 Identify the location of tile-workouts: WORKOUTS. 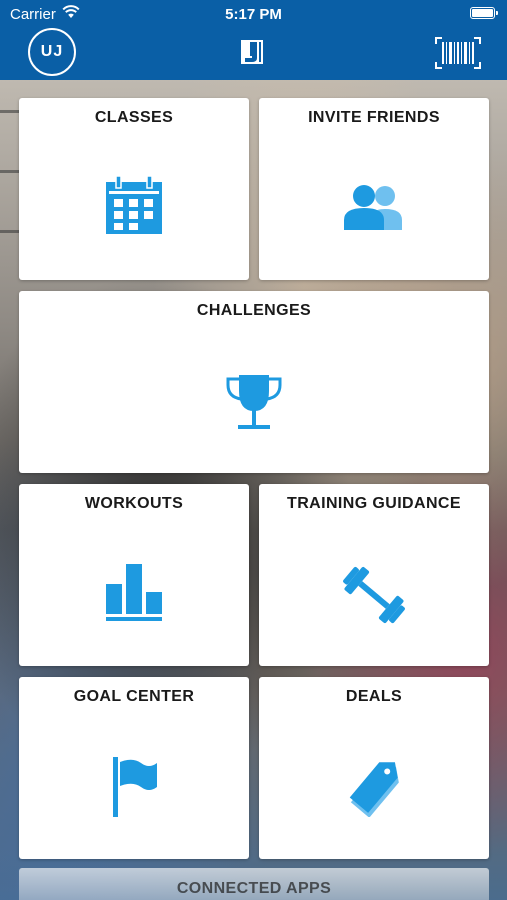
(134, 575).